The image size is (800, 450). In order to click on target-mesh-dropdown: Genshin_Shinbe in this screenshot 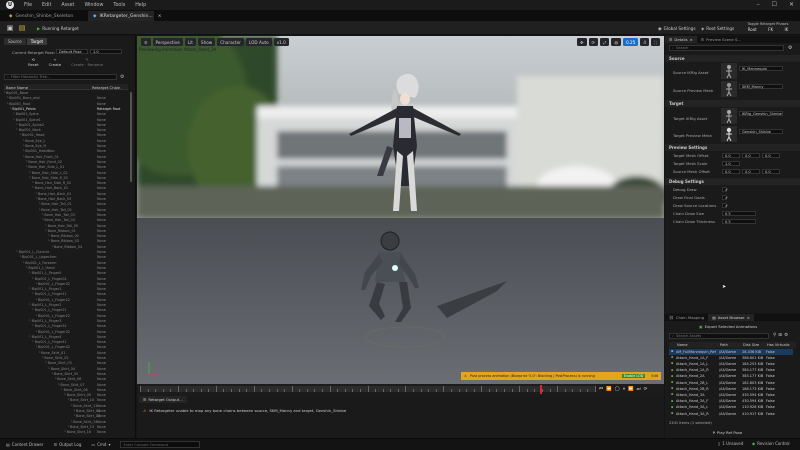, I will do `click(761, 131)`.